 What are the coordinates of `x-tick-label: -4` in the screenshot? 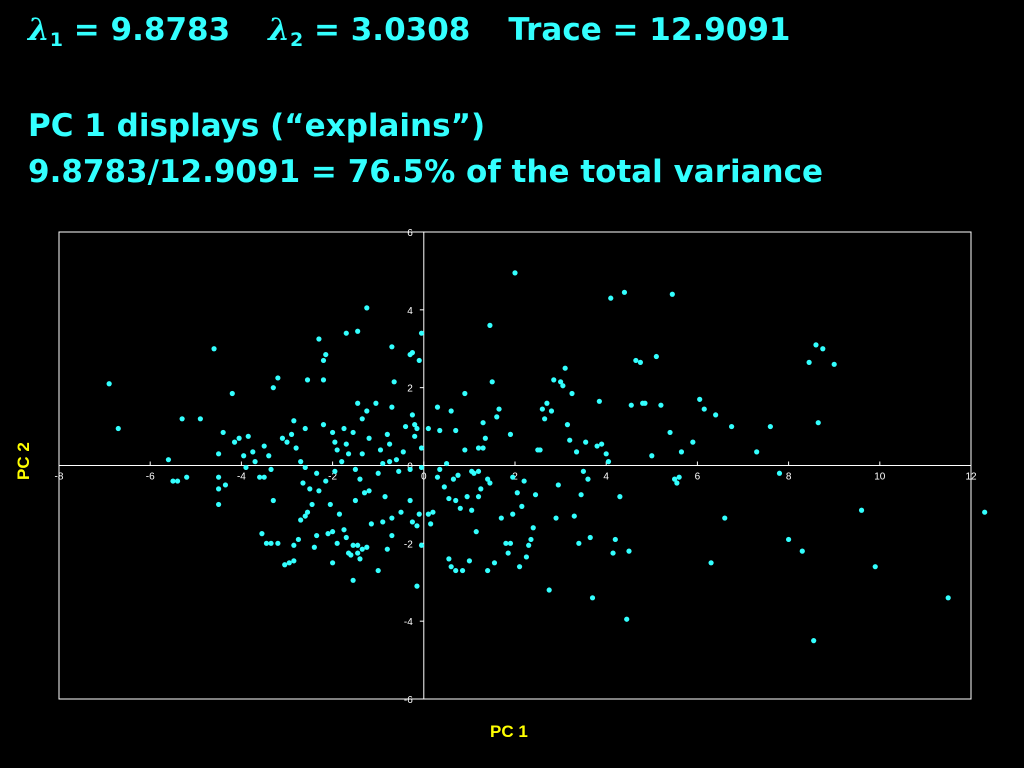 It's located at (241, 477).